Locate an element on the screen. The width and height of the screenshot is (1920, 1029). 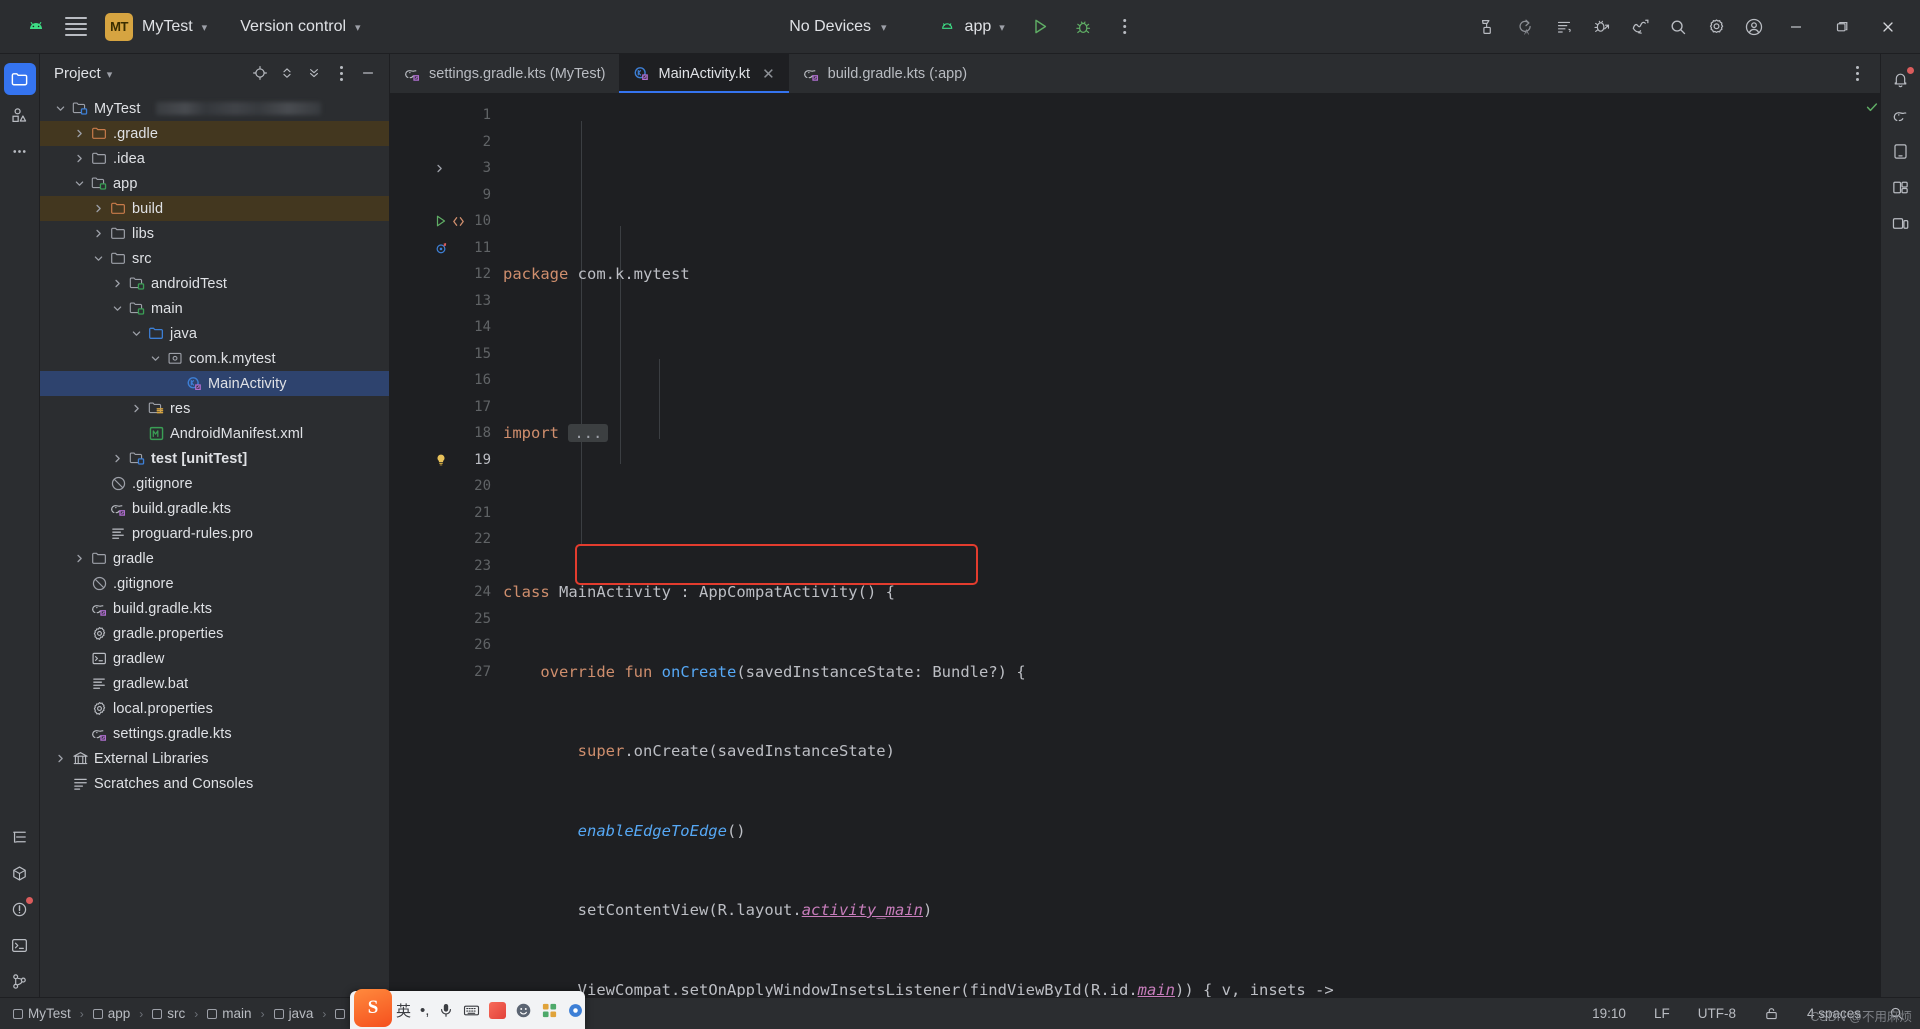
gutter-line: 21 is located at coordinates (442, 513).